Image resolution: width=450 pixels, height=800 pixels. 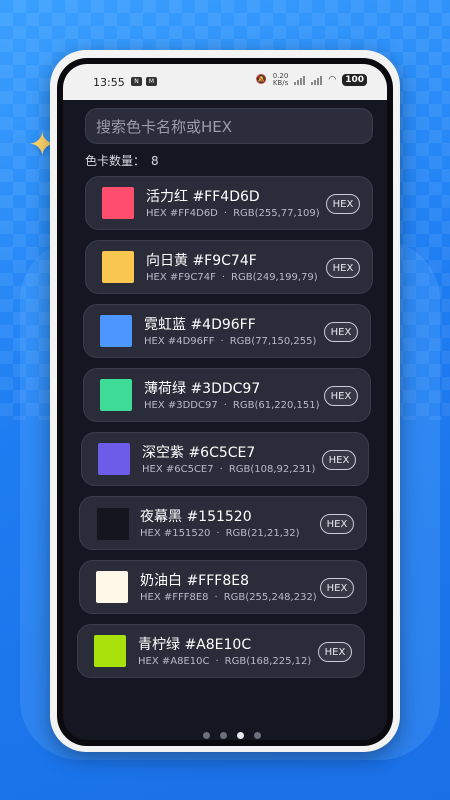 I want to click on color-title: 奶油白 #FFF8E8, so click(x=194, y=581).